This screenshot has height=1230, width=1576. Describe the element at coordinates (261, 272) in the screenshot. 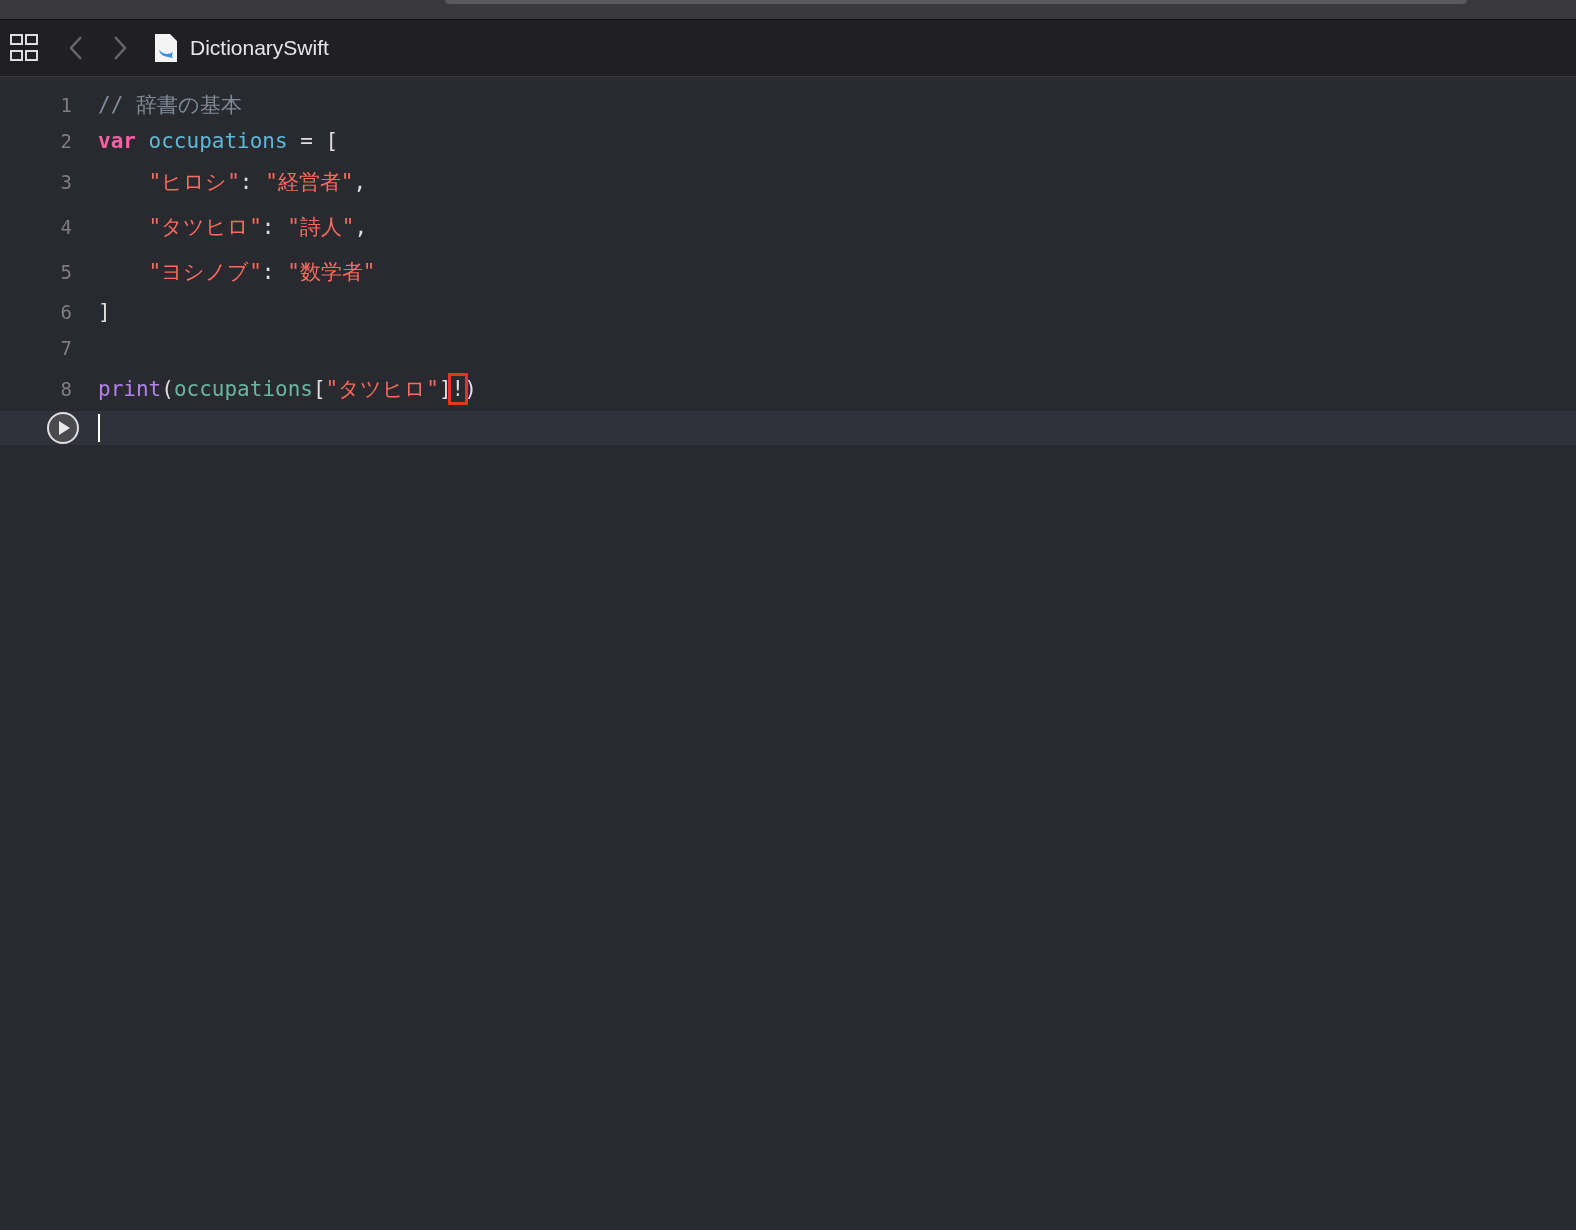

I see `code-line: "ヨシノブ": "数学者"` at that location.